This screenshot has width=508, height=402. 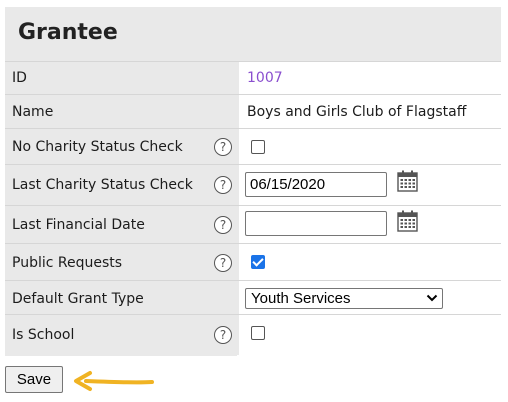 What do you see at coordinates (78, 225) in the screenshot?
I see `label-last-financial-date: Last Financial Date` at bounding box center [78, 225].